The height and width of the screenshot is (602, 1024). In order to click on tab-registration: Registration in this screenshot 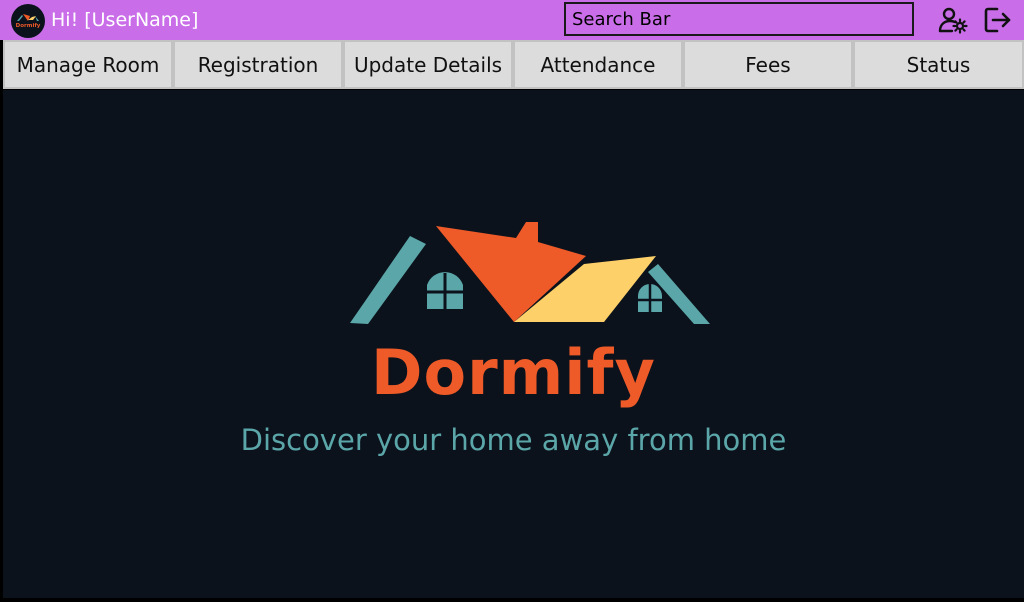, I will do `click(258, 64)`.